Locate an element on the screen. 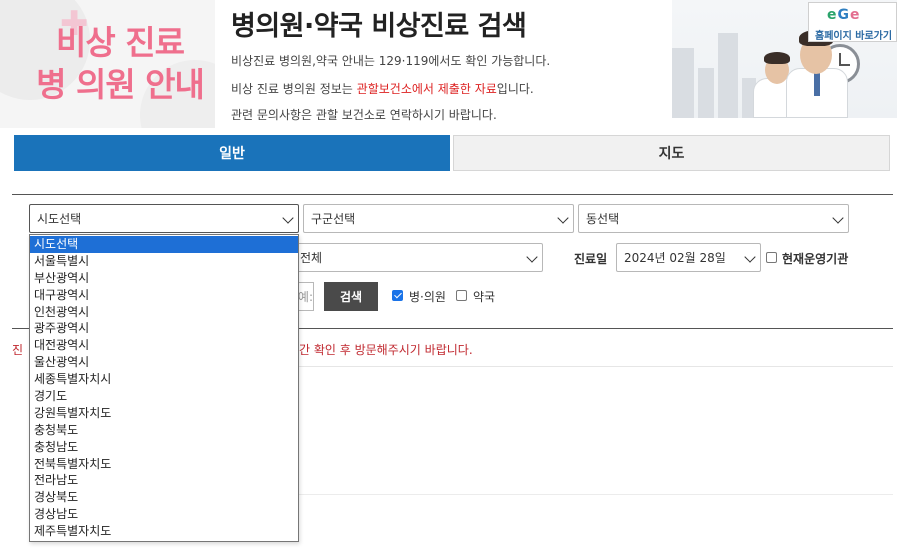 The width and height of the screenshot is (897, 551). sido-option: 충청북도 is located at coordinates (164, 430).